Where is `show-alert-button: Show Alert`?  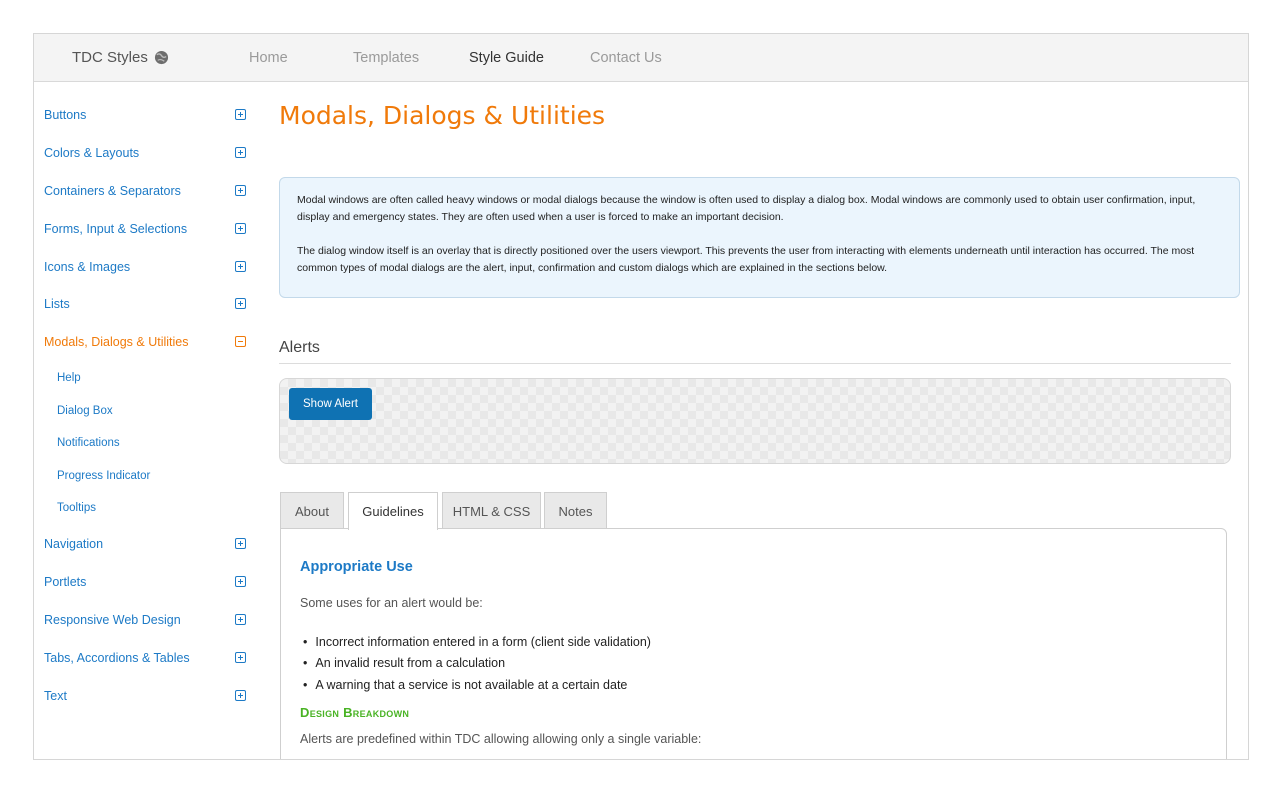
show-alert-button: Show Alert is located at coordinates (330, 404).